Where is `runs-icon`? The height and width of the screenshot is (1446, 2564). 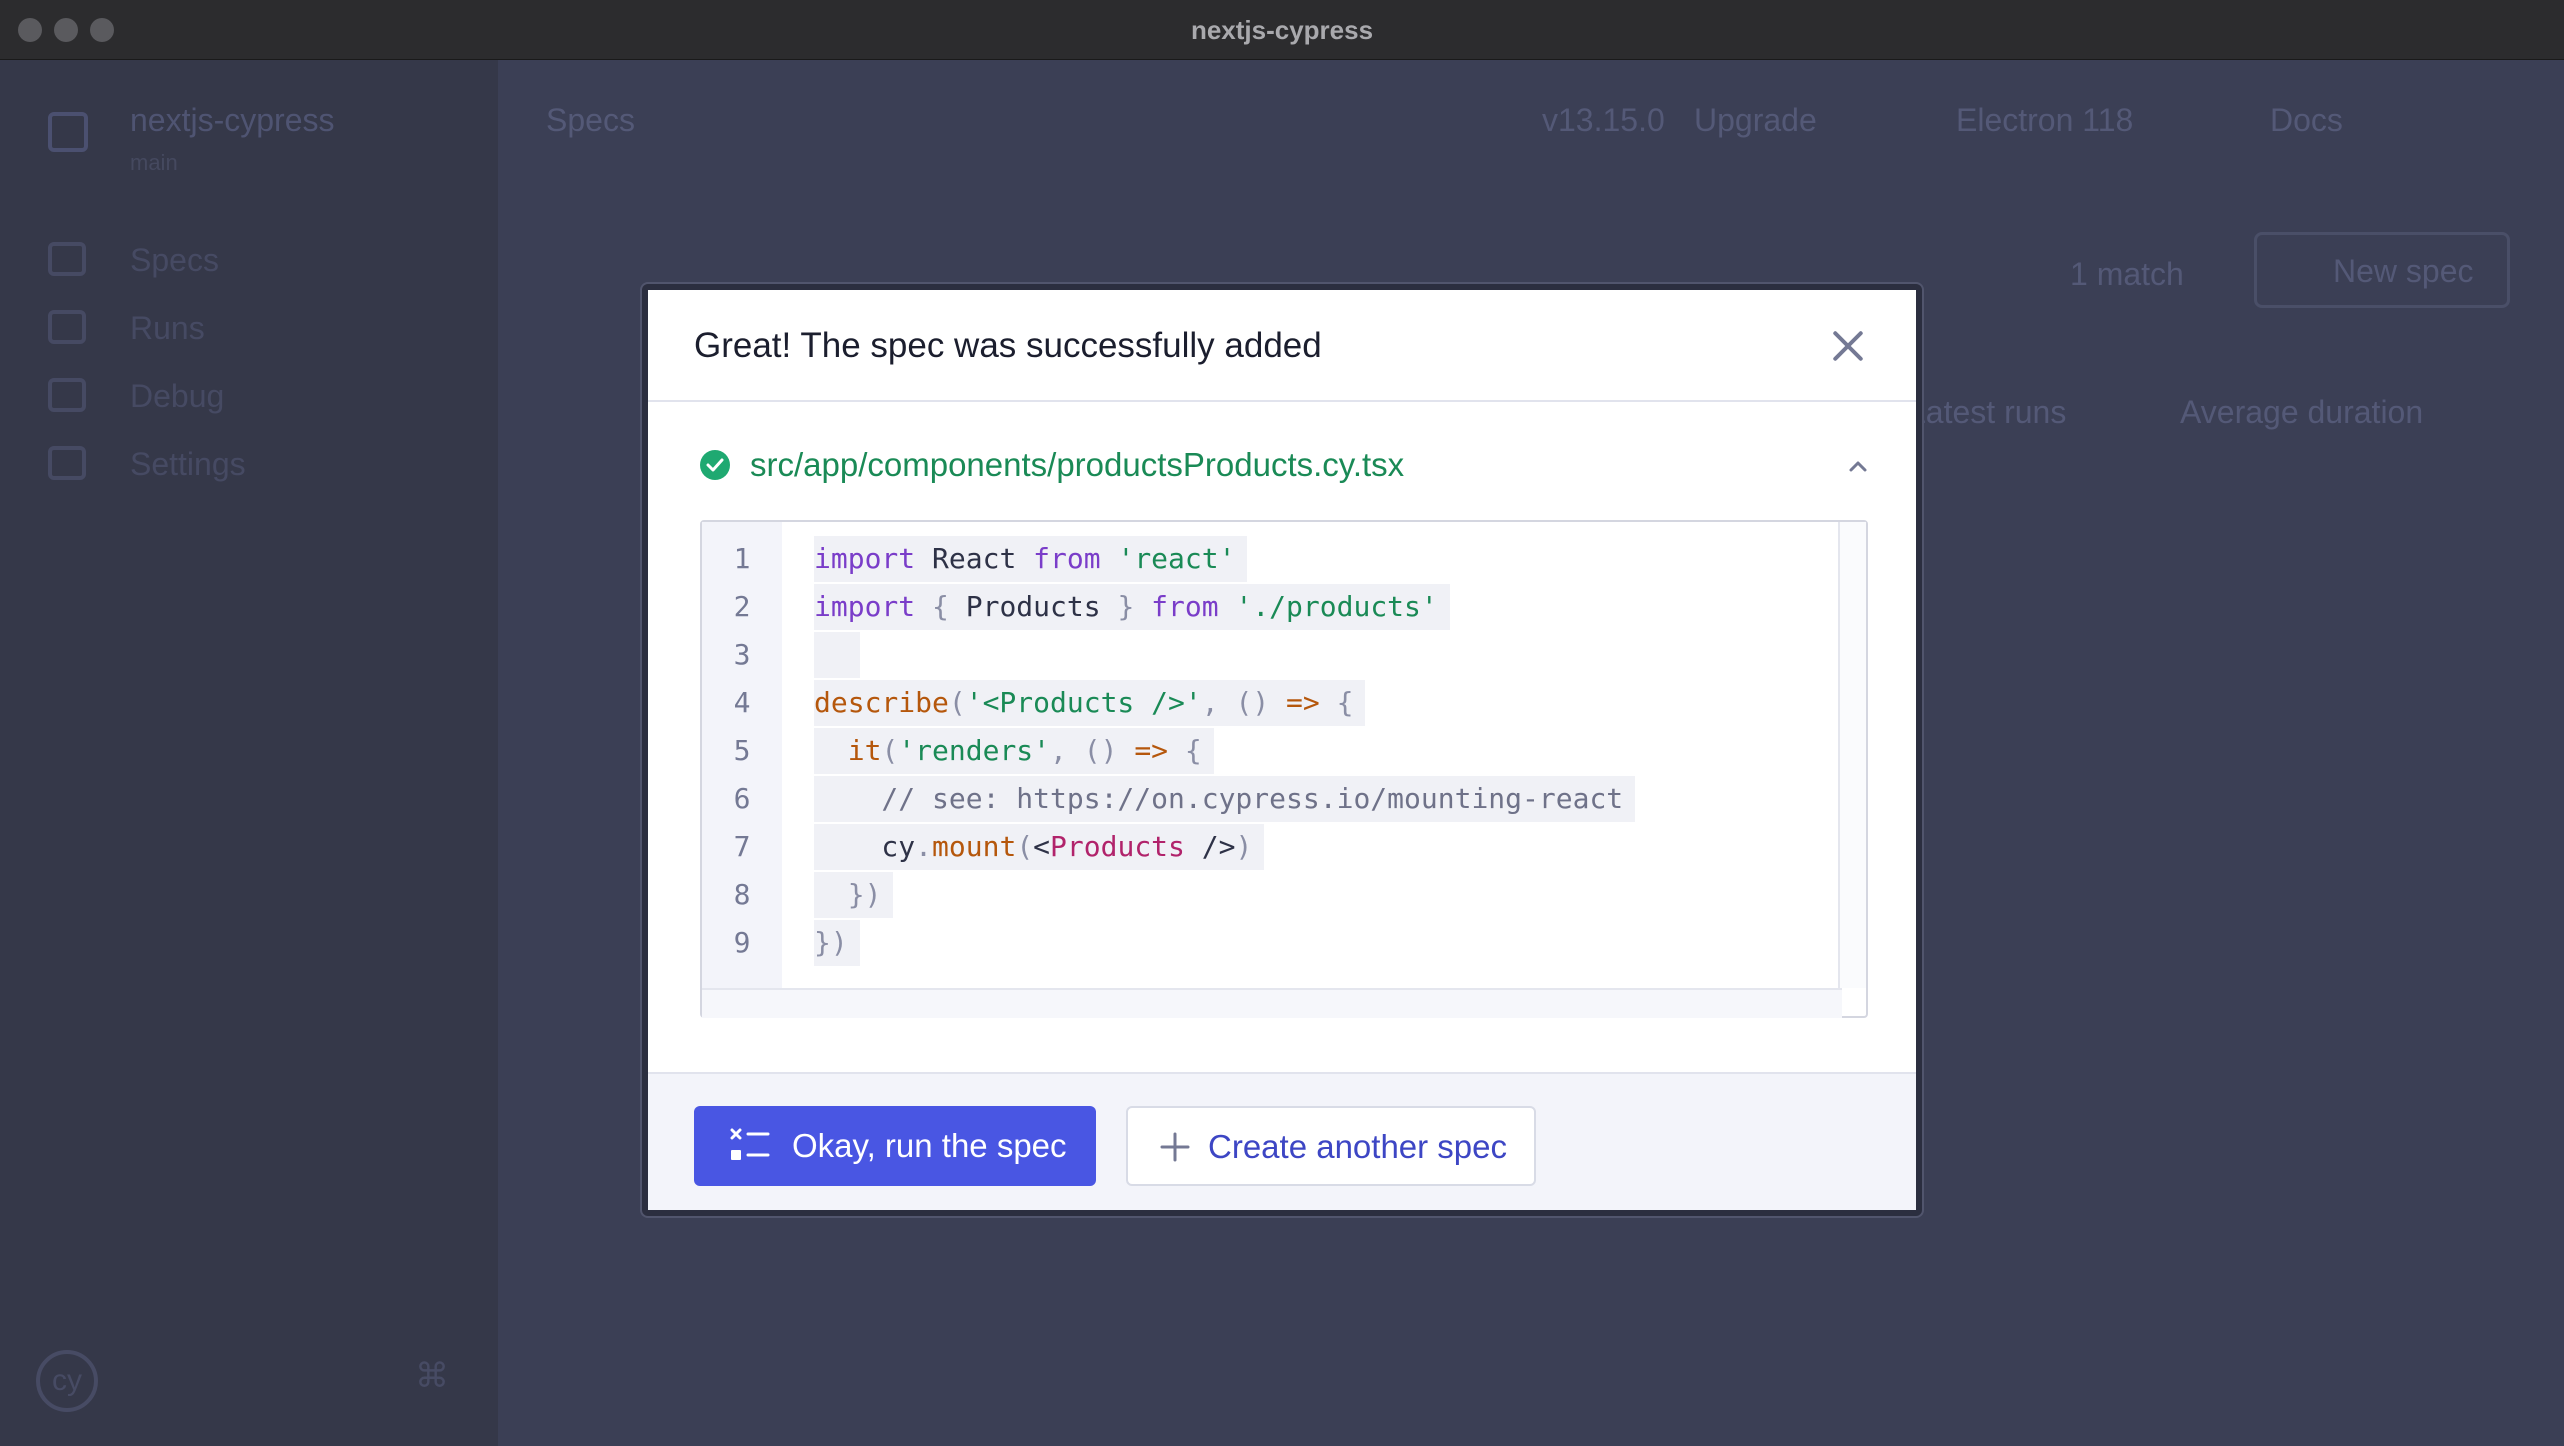 runs-icon is located at coordinates (67, 327).